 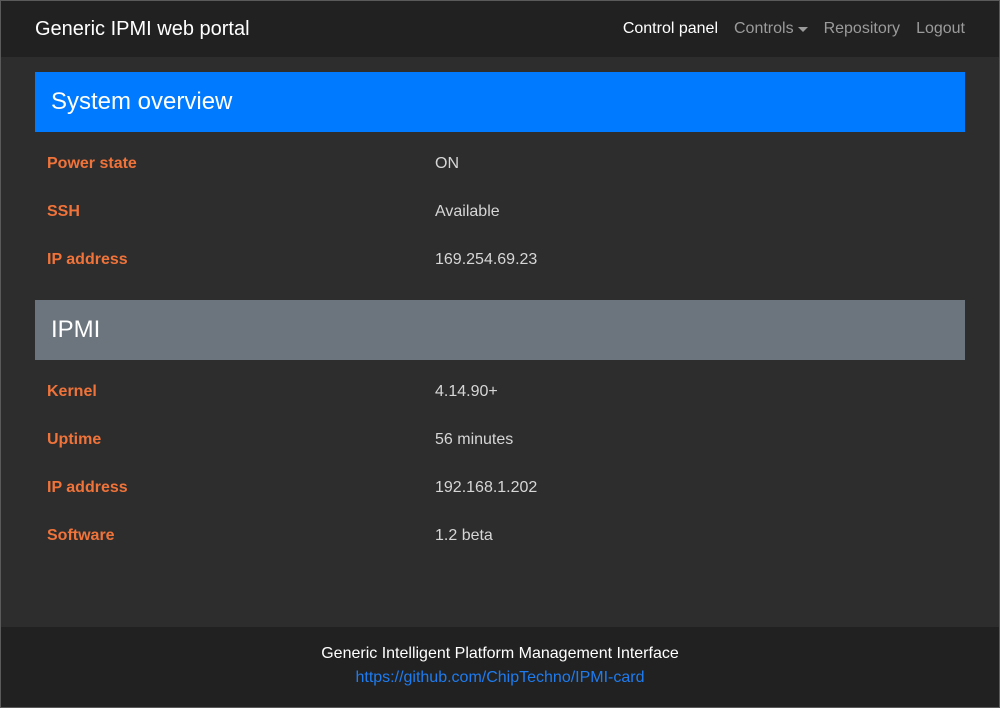 I want to click on row-value: 192.168.1.202, so click(x=486, y=487).